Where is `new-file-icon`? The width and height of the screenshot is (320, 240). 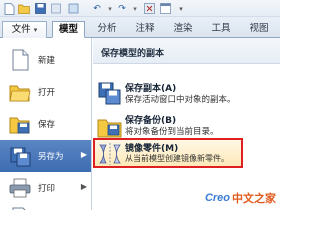
new-file-icon is located at coordinates (20, 60).